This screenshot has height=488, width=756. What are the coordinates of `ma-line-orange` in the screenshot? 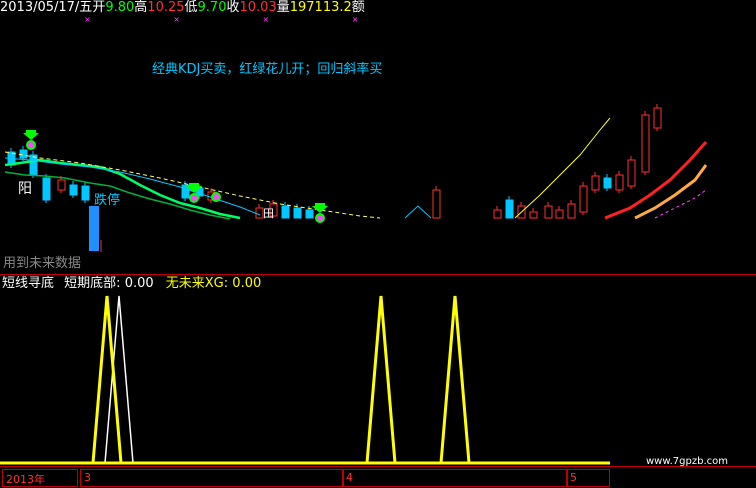 It's located at (671, 192).